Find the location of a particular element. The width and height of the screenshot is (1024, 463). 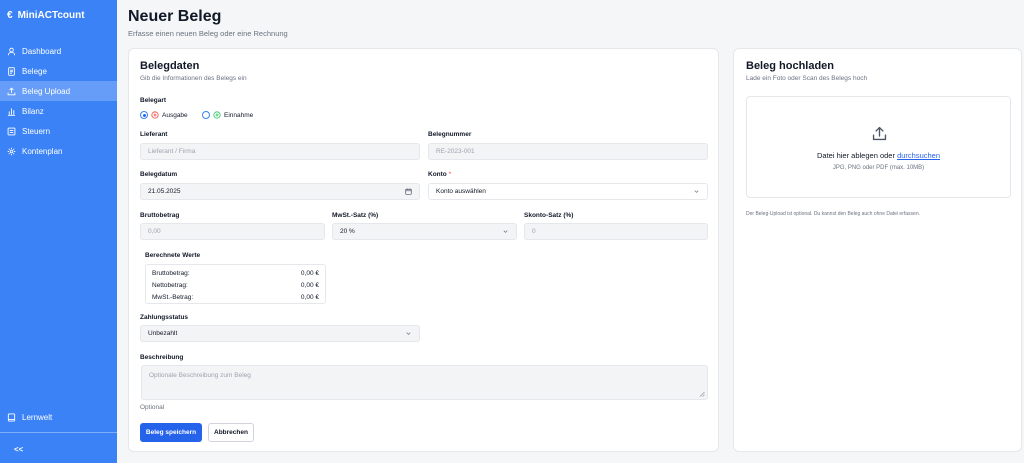

lieferant-placeholder: Lieferant / Firma is located at coordinates (172, 151).